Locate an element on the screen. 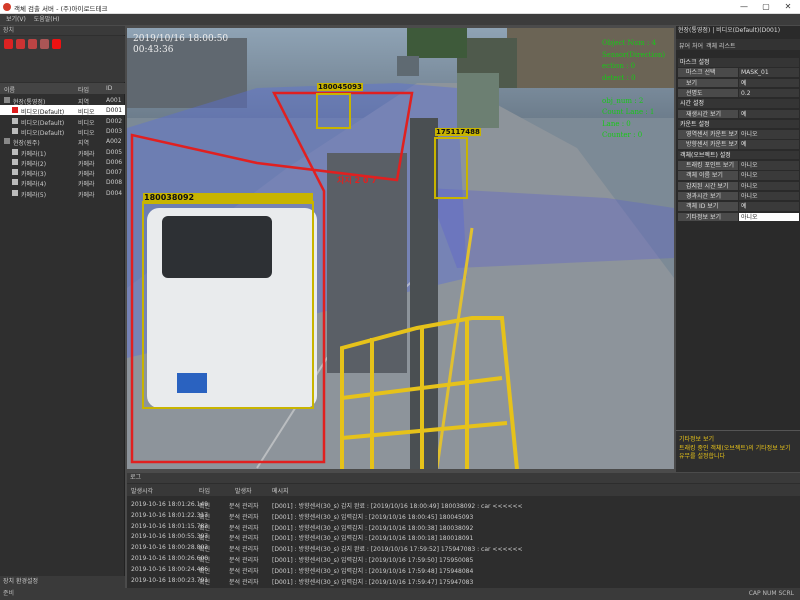  video-icon is located at coordinates (15, 120).